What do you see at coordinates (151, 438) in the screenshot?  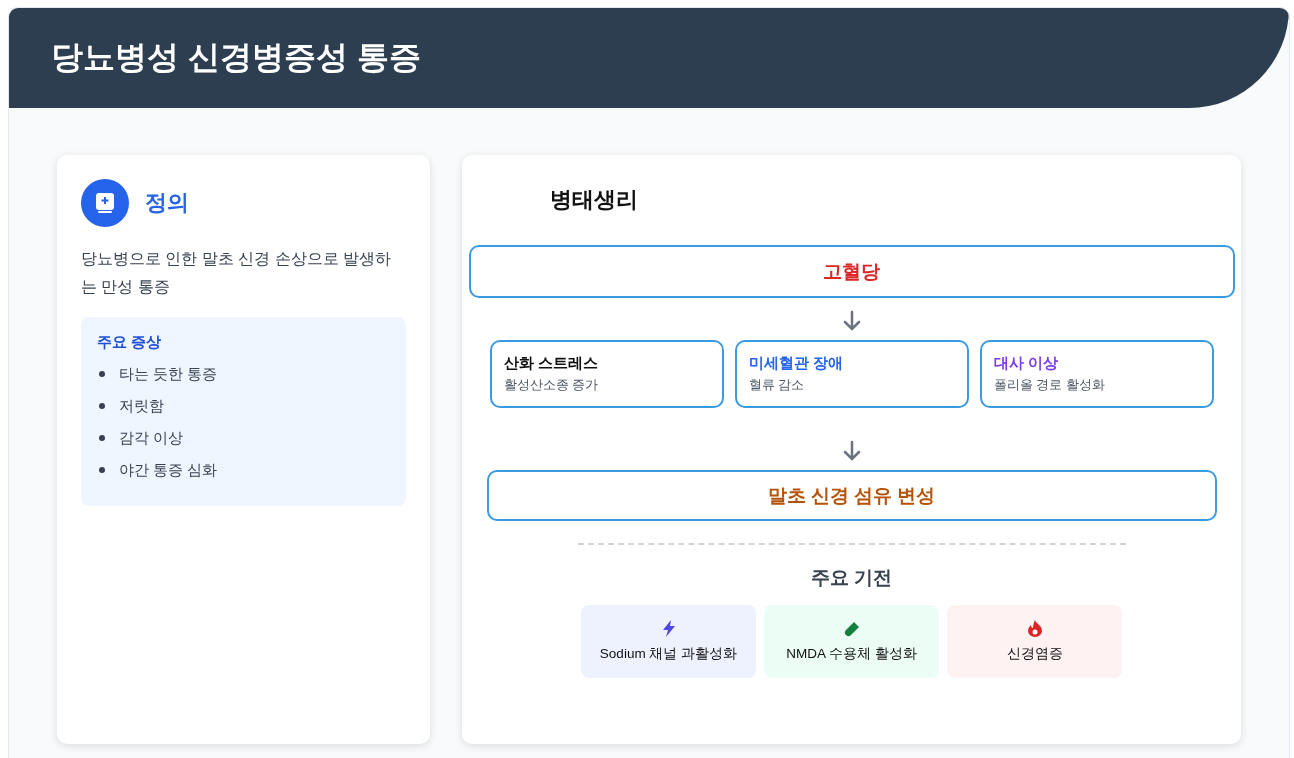 I see `symptom-text: 감각 이상` at bounding box center [151, 438].